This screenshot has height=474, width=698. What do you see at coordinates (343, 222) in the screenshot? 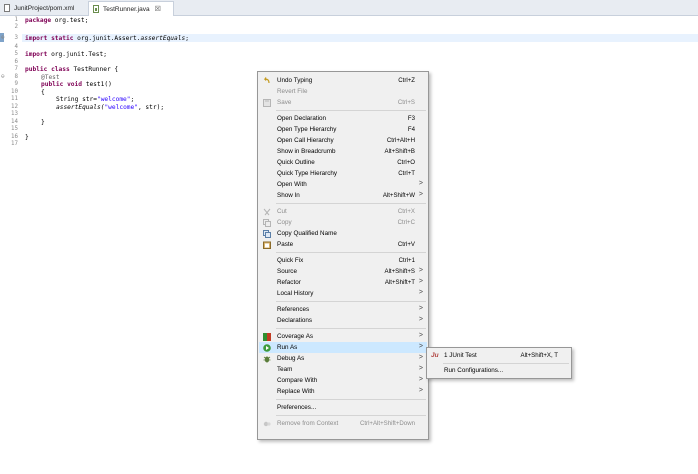
I see `menu-item-copy: Copy Ctrl+C` at bounding box center [343, 222].